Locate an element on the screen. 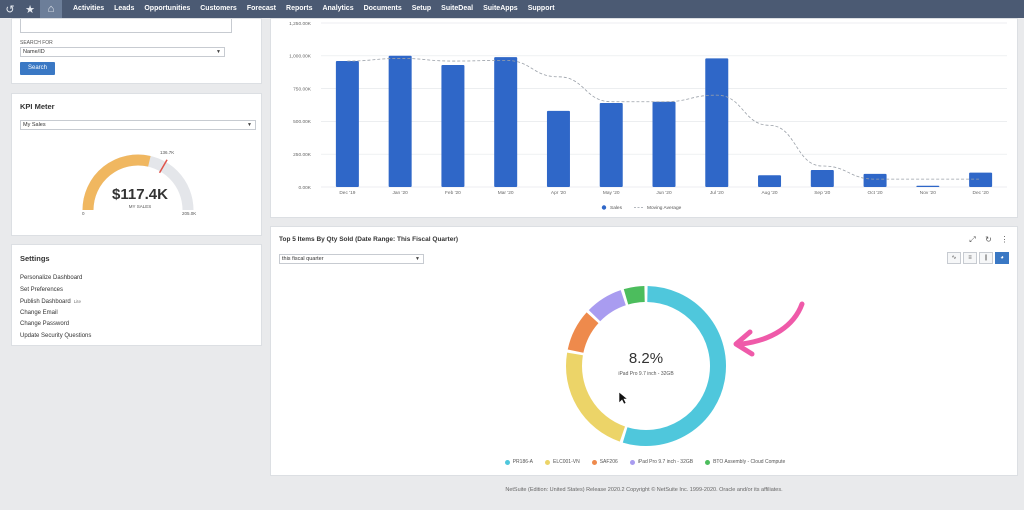  x-tick-label: Sep '20 is located at coordinates (822, 193).